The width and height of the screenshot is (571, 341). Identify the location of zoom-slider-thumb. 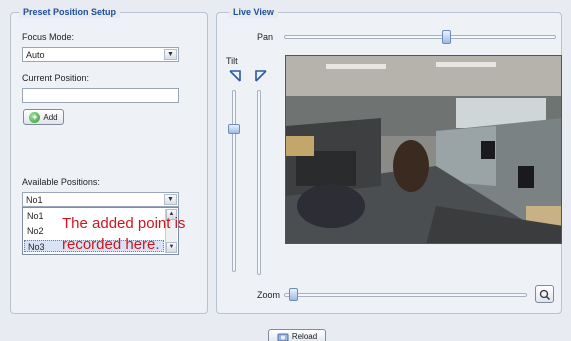
(293, 294).